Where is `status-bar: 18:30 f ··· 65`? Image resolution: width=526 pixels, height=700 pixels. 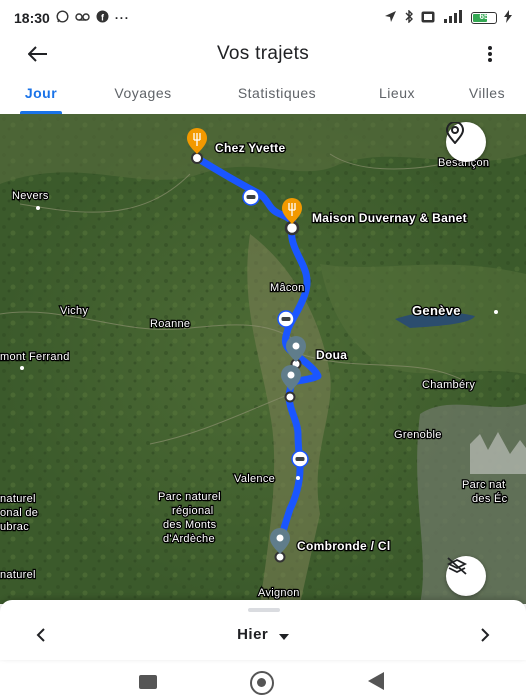
status-bar: 18:30 f ··· 65 is located at coordinates (263, 18).